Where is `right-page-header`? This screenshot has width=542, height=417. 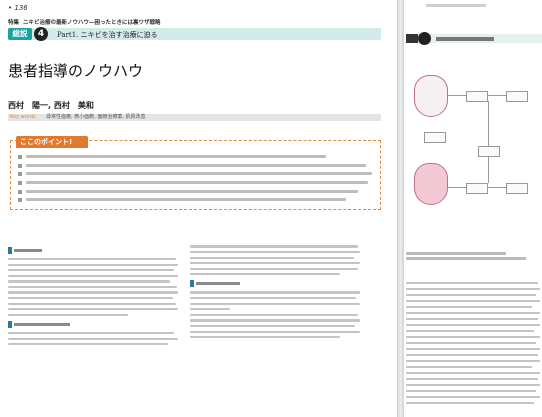
right-page-header is located at coordinates (473, 6).